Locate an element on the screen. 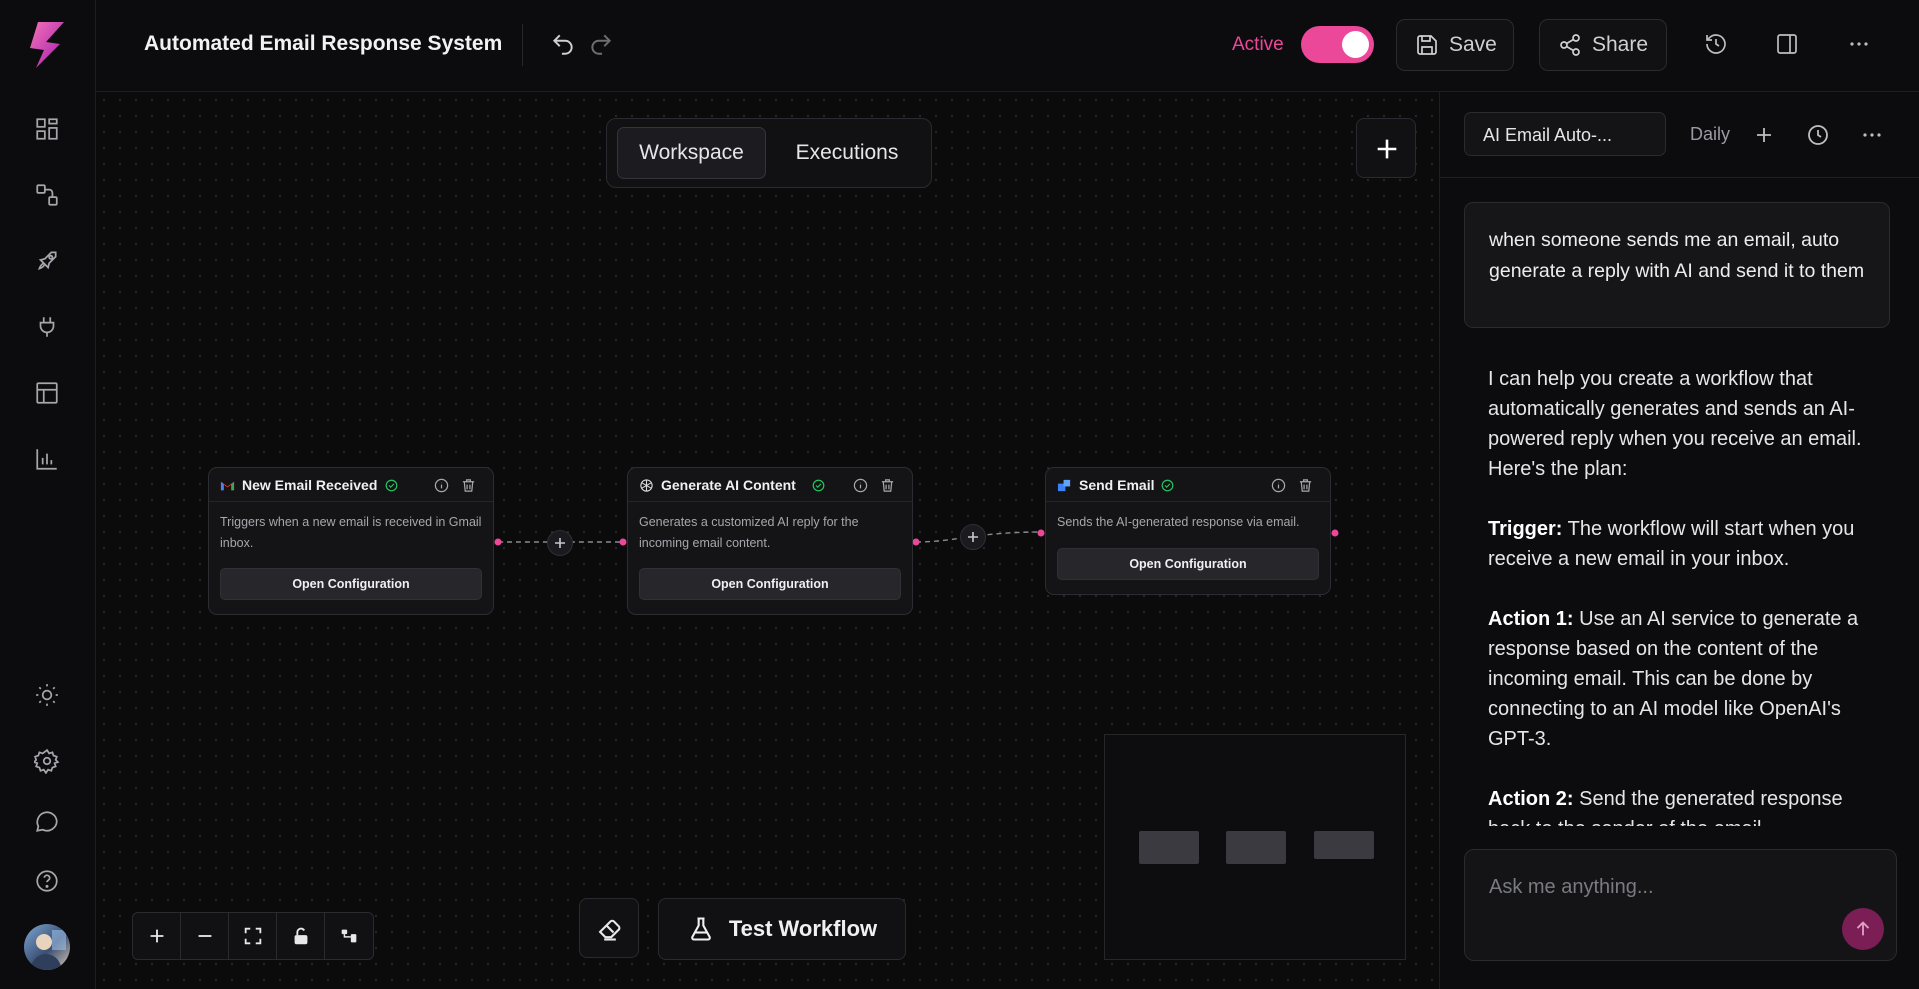  test-workflow-label: Test Workflow is located at coordinates (803, 928).